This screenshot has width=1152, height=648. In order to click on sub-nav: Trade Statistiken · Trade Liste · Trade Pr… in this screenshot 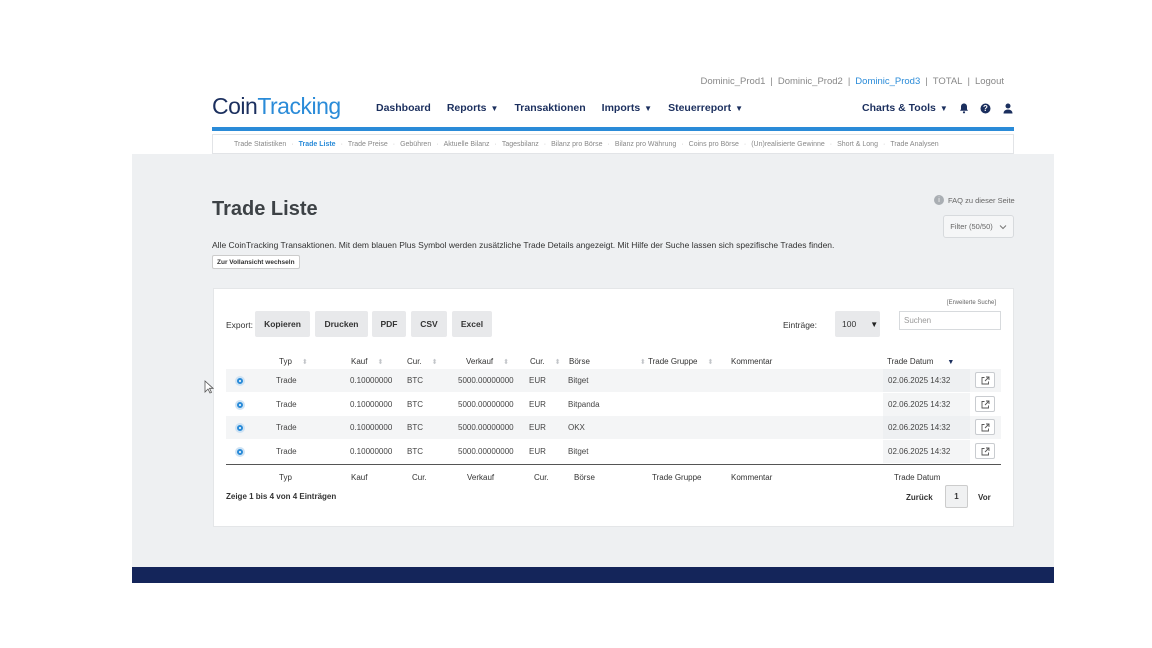, I will do `click(613, 144)`.